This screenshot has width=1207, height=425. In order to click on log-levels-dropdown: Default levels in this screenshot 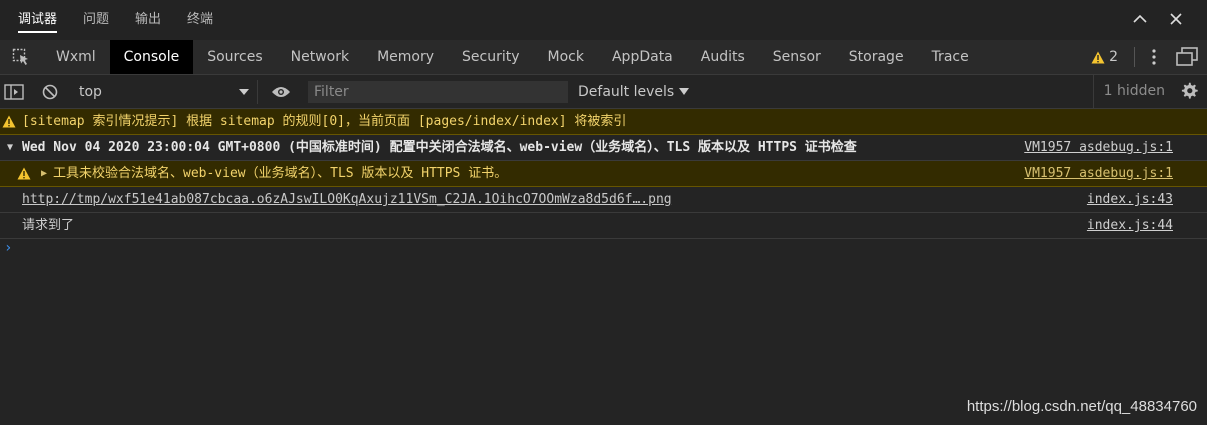, I will do `click(634, 91)`.